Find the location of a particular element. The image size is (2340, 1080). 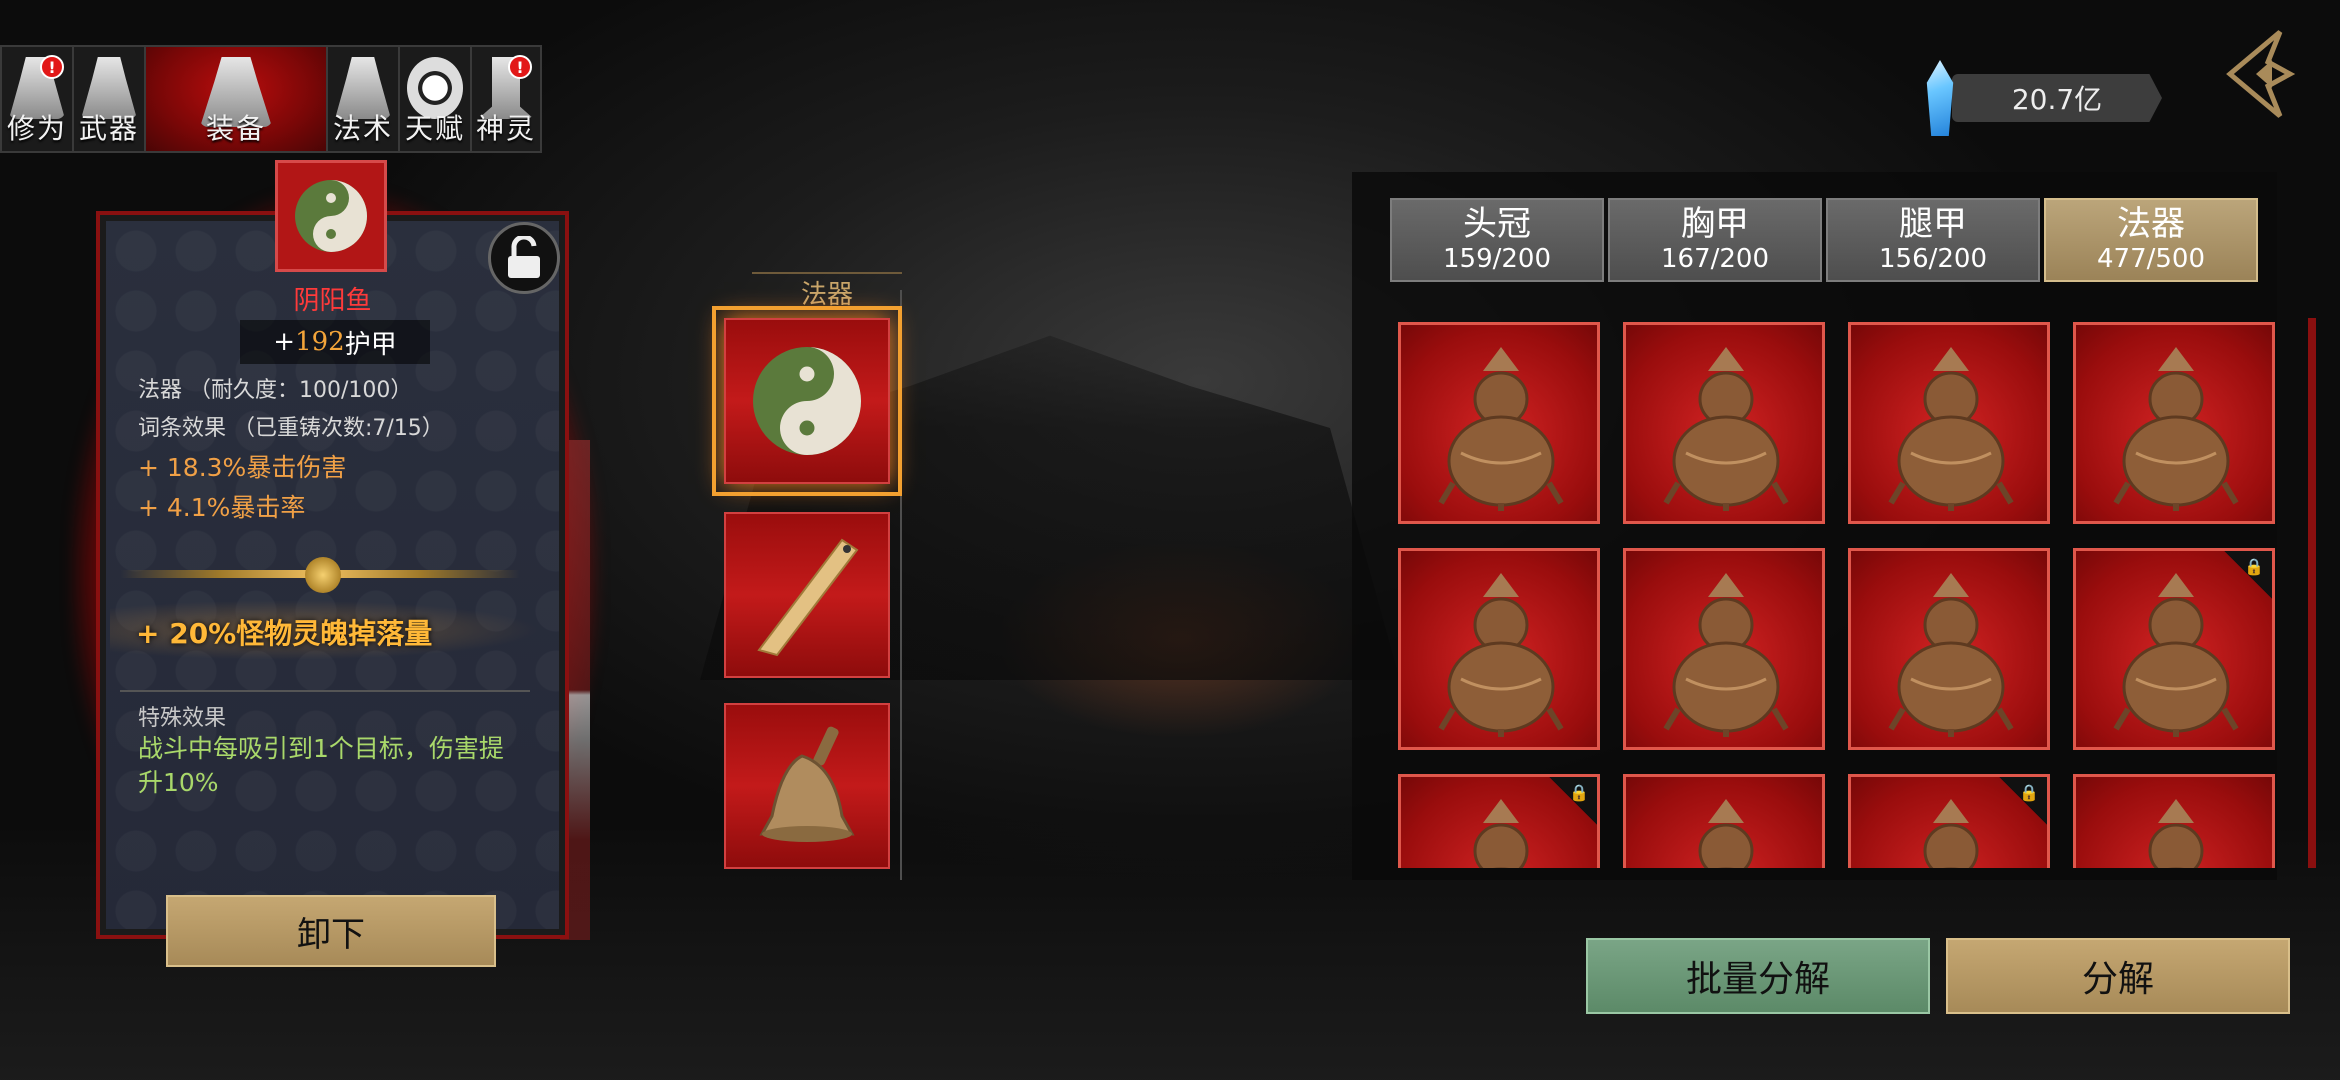

unlock-icon is located at coordinates (524, 257).